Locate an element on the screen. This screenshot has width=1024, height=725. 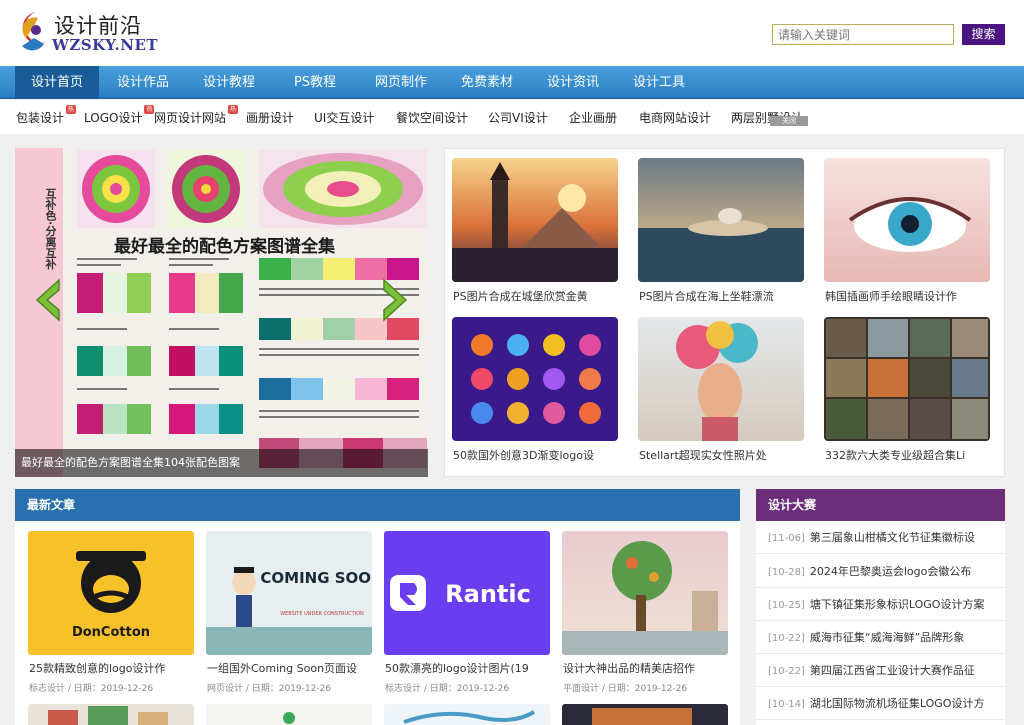
contest-item: [10-22] 第四届江西省工业设计大赛作品征 is located at coordinates (880, 670).